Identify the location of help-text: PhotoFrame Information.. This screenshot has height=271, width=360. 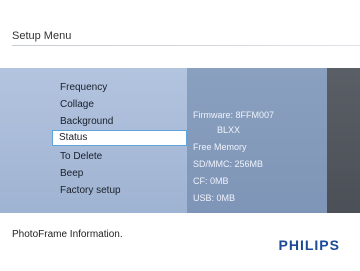
(67, 234).